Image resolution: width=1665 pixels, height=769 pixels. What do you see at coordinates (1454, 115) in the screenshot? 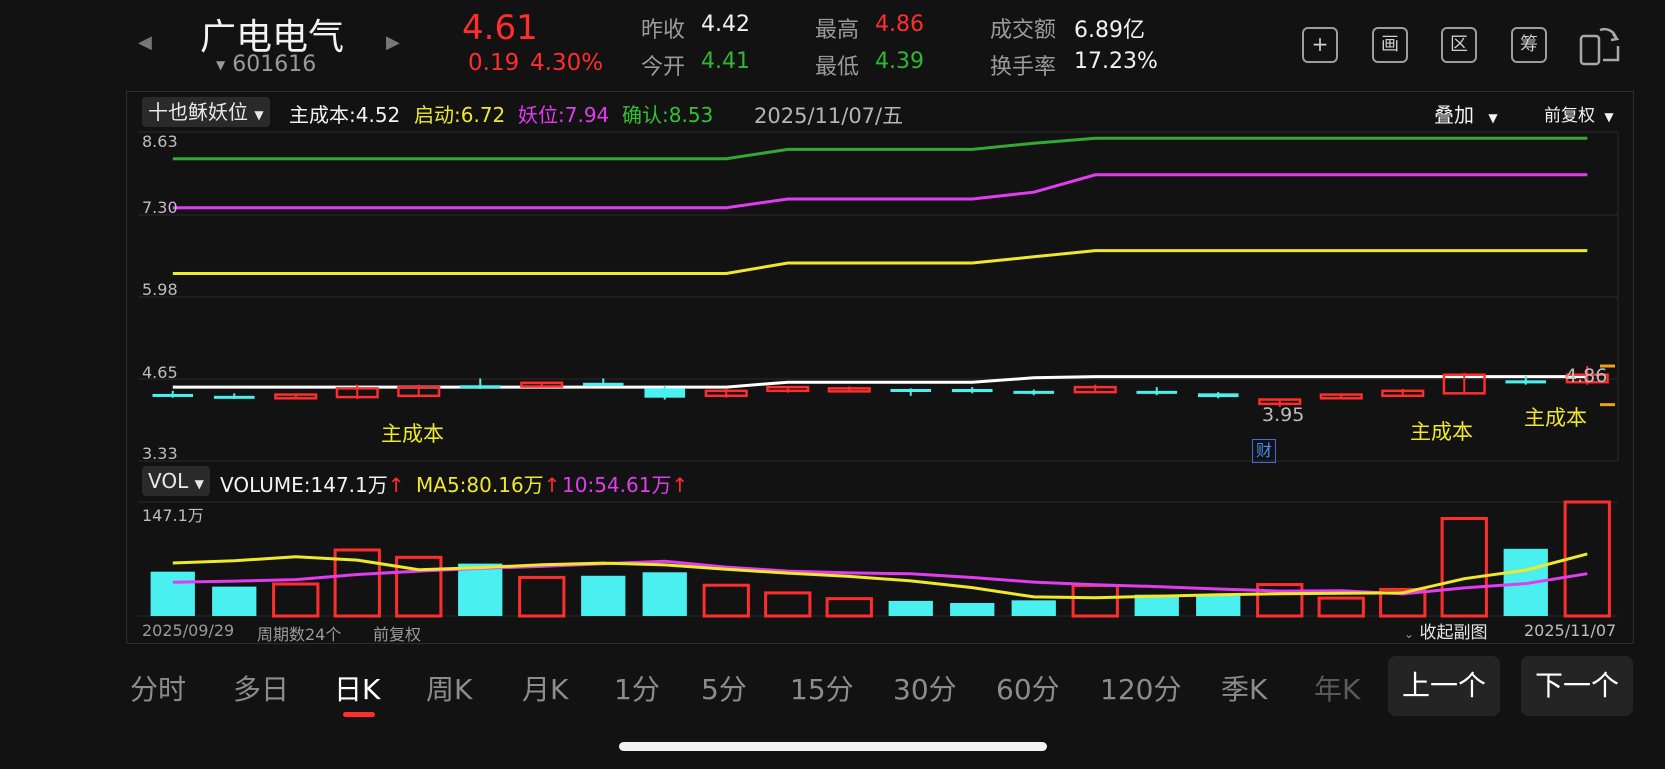
I see `overlay-label: 叠加` at bounding box center [1454, 115].